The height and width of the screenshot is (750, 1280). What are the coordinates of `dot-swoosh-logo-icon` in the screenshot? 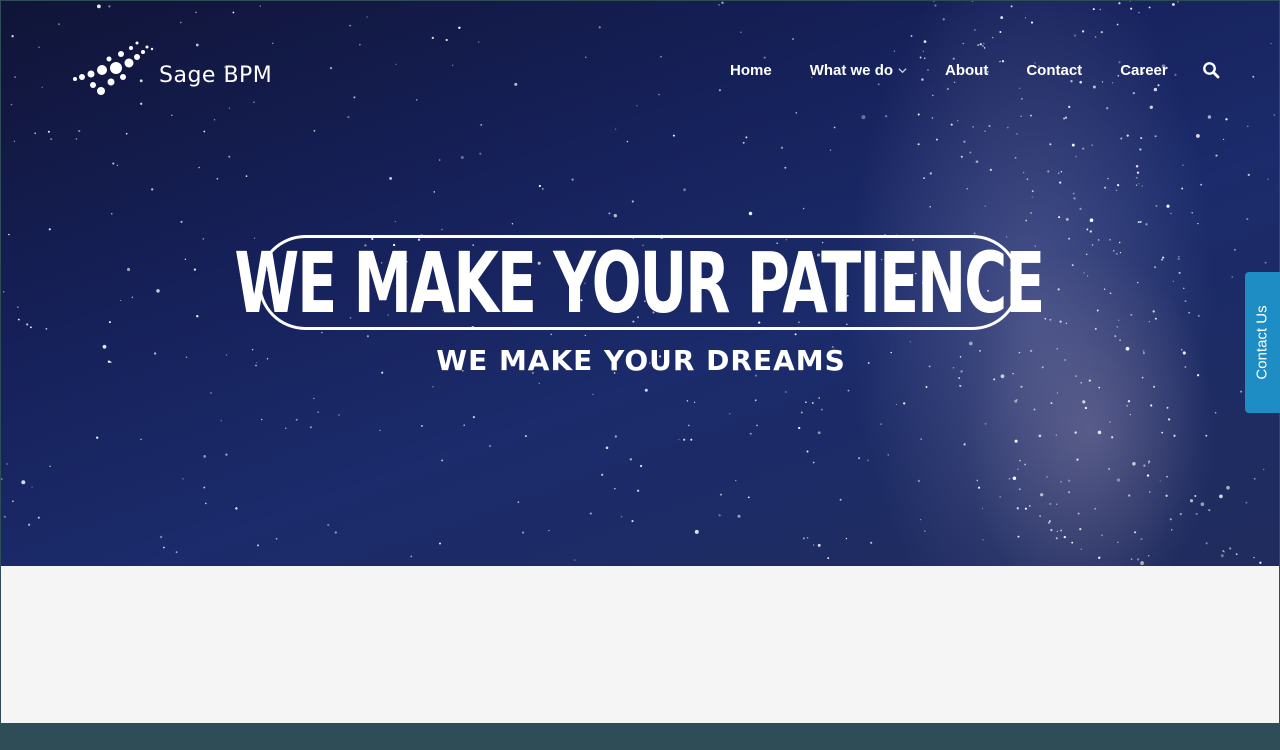 It's located at (113, 68).